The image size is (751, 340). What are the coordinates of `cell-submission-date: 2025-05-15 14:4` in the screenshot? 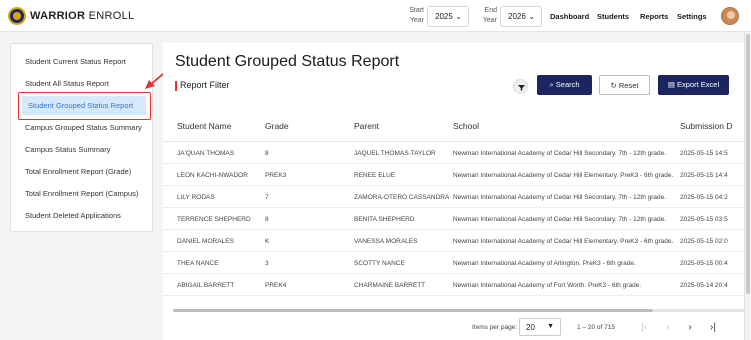 It's located at (704, 175).